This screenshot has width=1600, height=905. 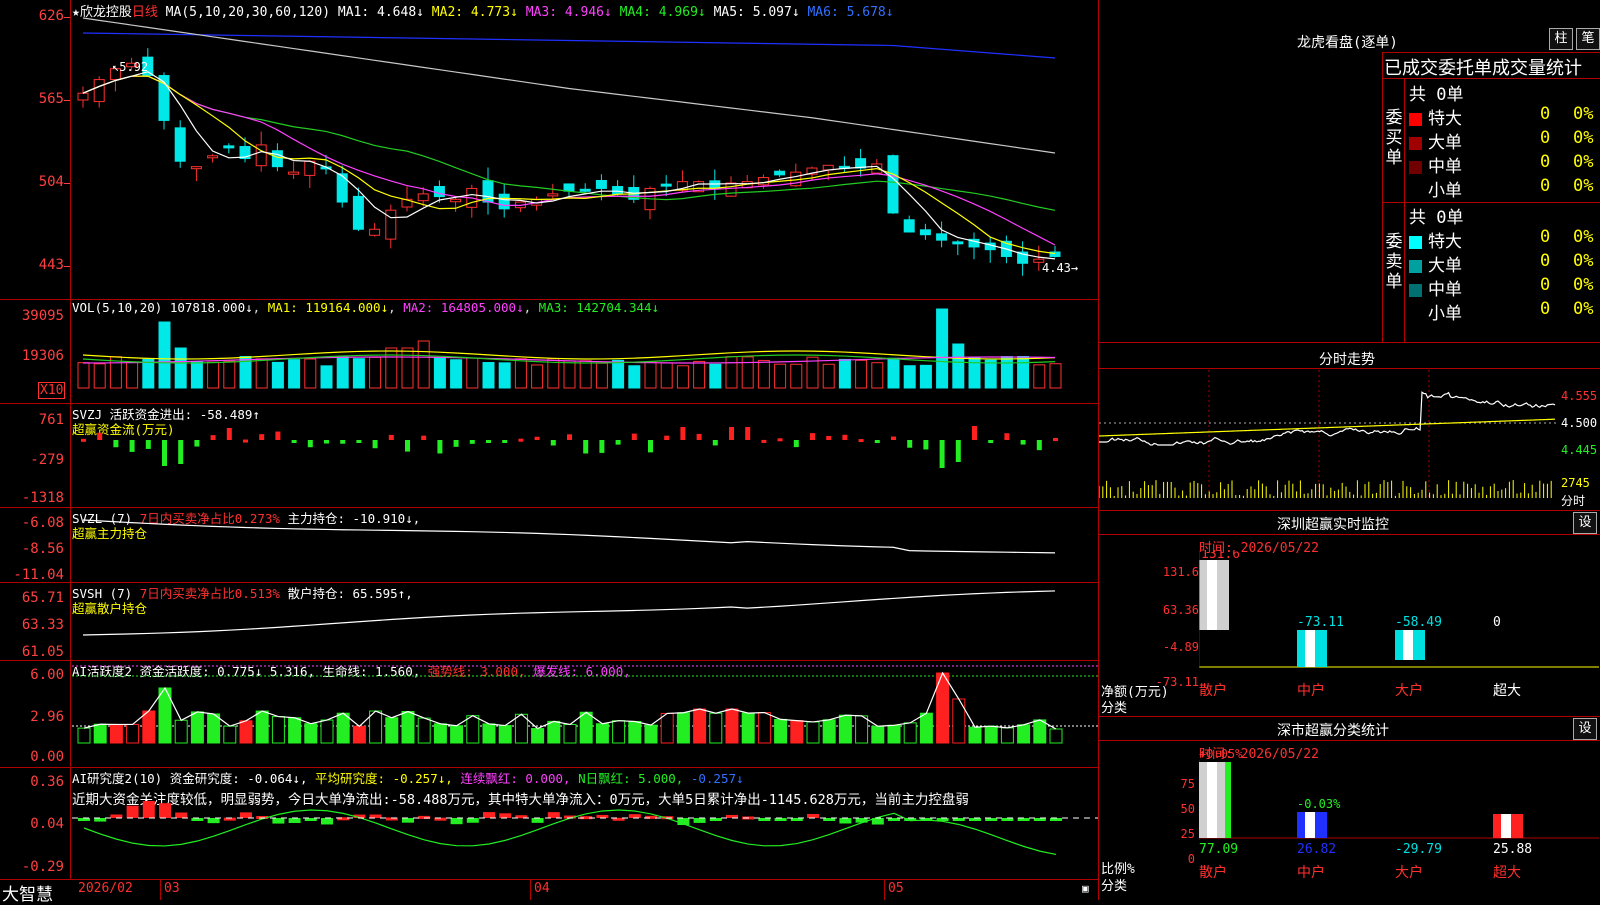 I want to click on sc-y-label: 0, so click(x=1191, y=859).